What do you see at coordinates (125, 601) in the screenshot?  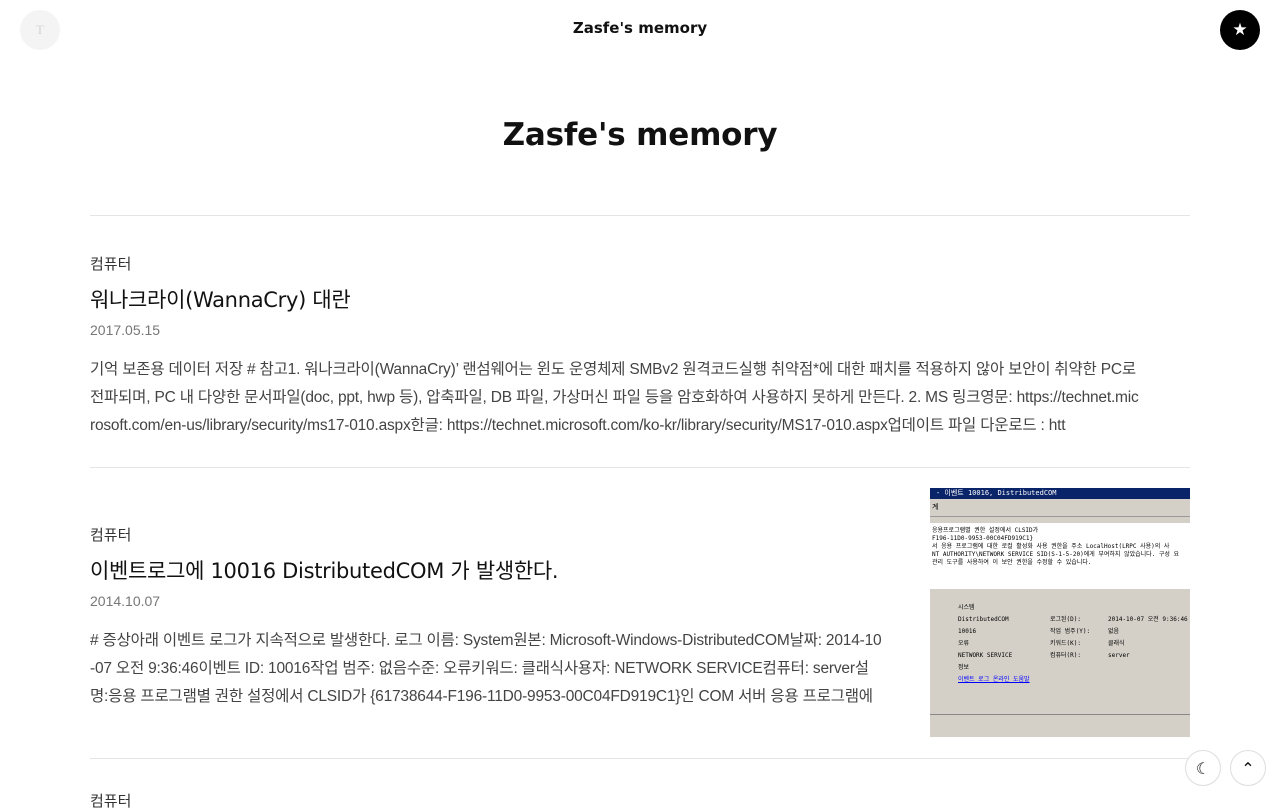 I see `post-date: 2014.10.07` at bounding box center [125, 601].